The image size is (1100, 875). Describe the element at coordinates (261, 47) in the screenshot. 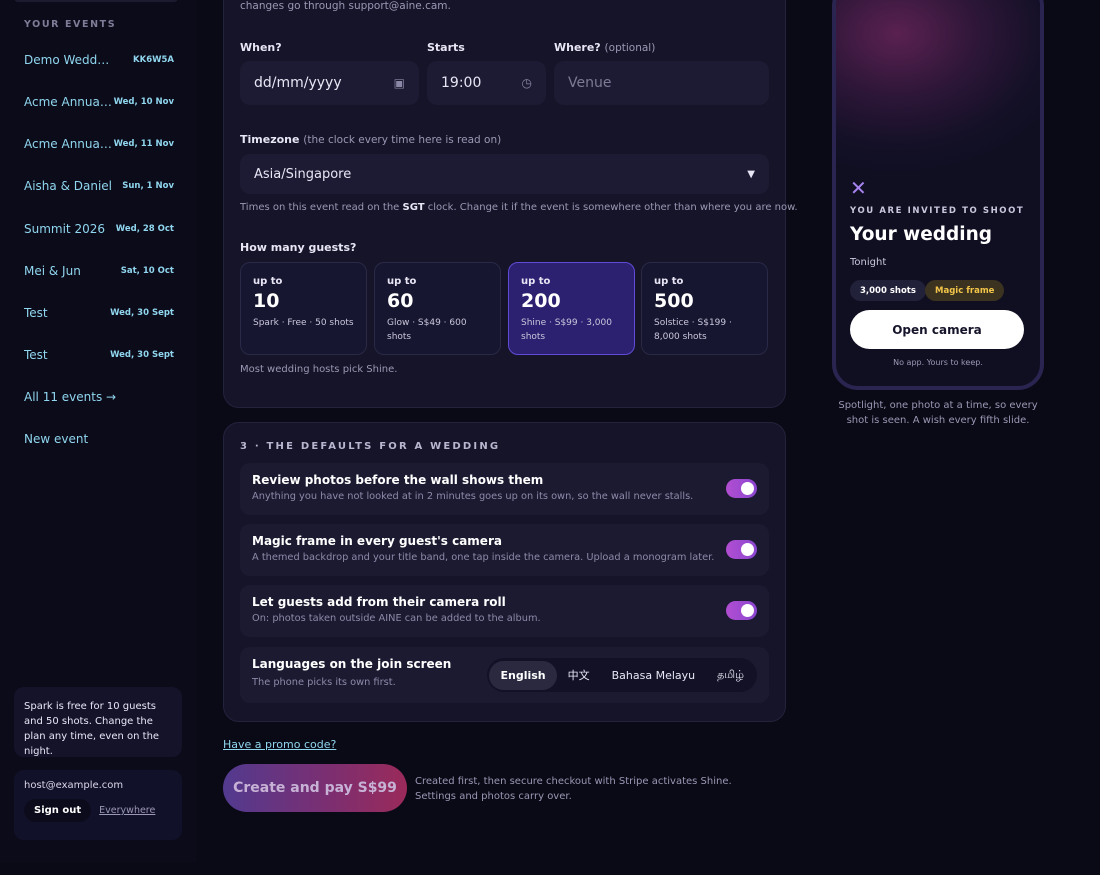

I see `when-label: When?` at that location.